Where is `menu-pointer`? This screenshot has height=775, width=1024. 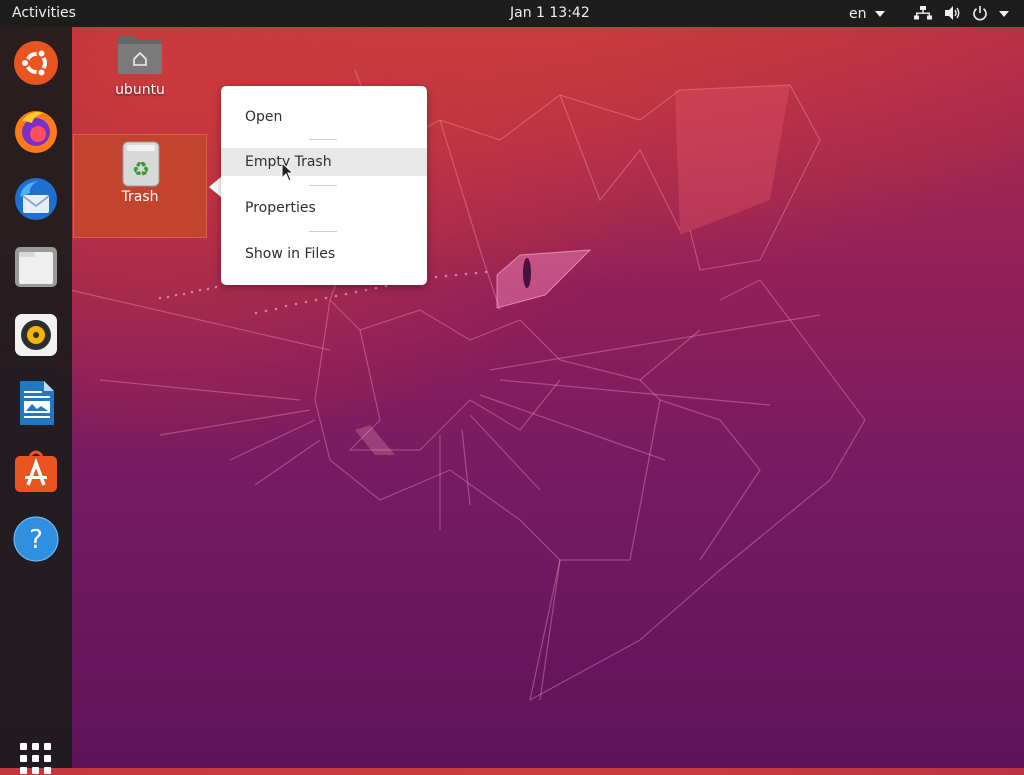
menu-pointer is located at coordinates (215, 187).